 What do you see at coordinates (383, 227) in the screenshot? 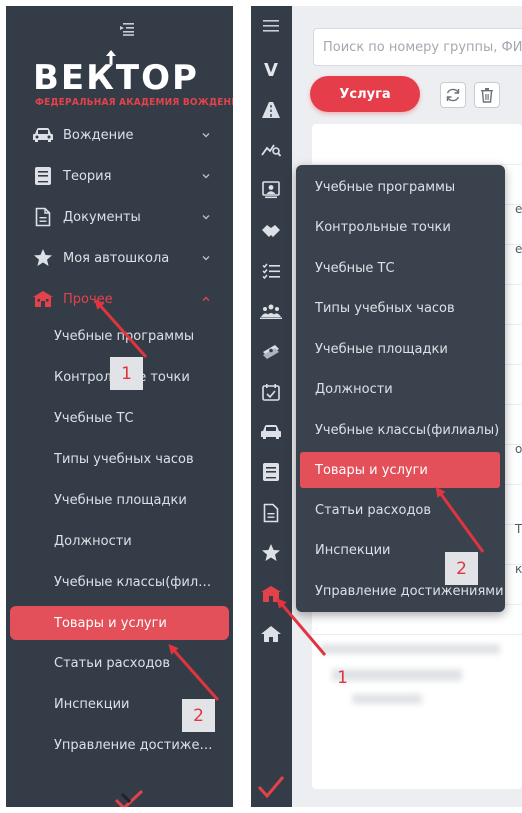
I see `flyout-item-label: Контрольные точки` at bounding box center [383, 227].